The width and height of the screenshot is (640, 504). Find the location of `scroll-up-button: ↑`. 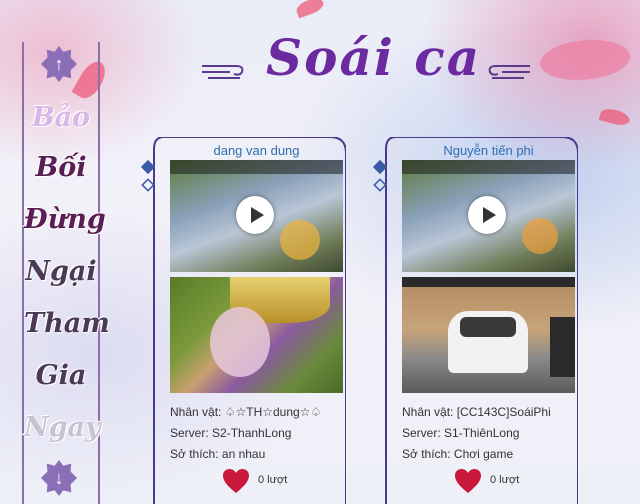

scroll-up-button: ↑ is located at coordinates (59, 64).